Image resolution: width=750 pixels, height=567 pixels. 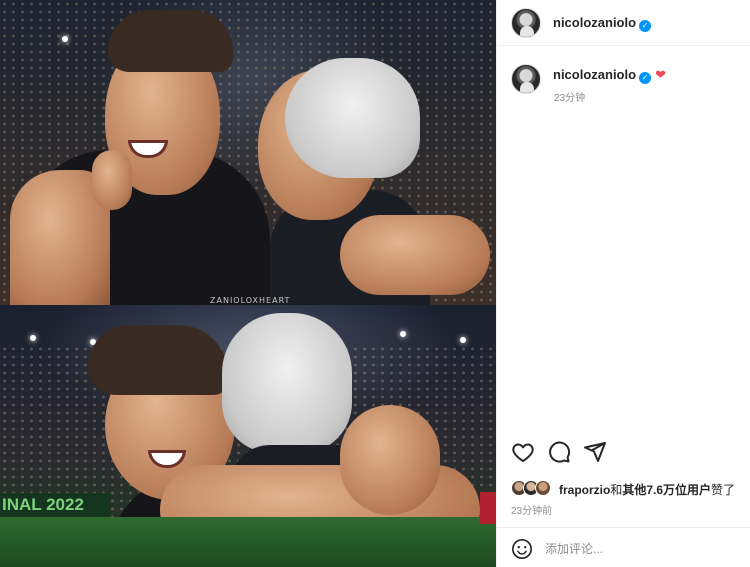 I want to click on emoji-icon, so click(x=522, y=549).